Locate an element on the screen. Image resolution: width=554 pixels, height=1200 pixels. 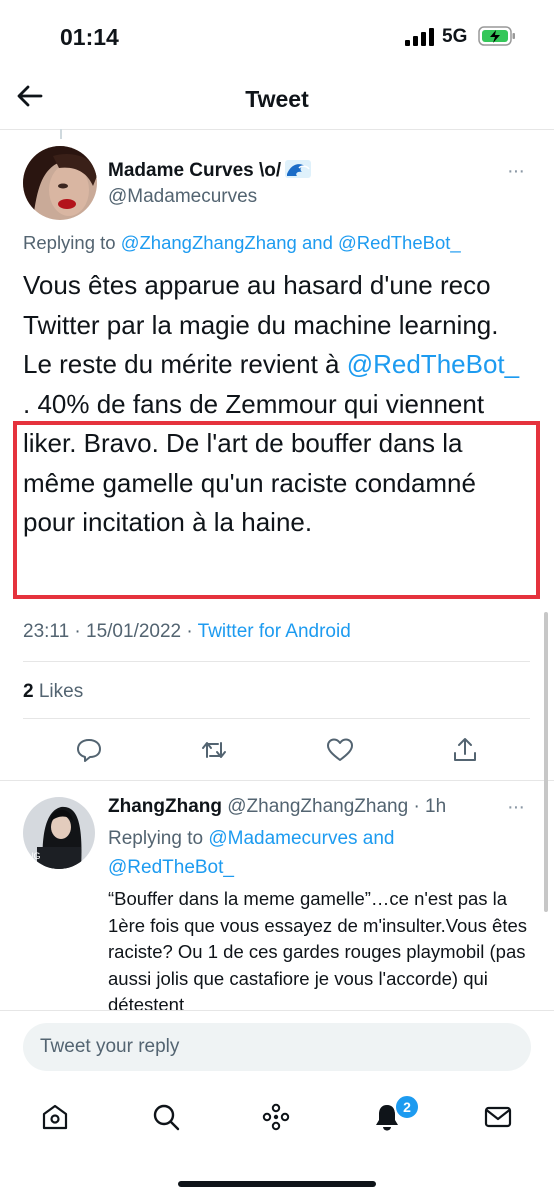
battery-icon is located at coordinates (496, 36).